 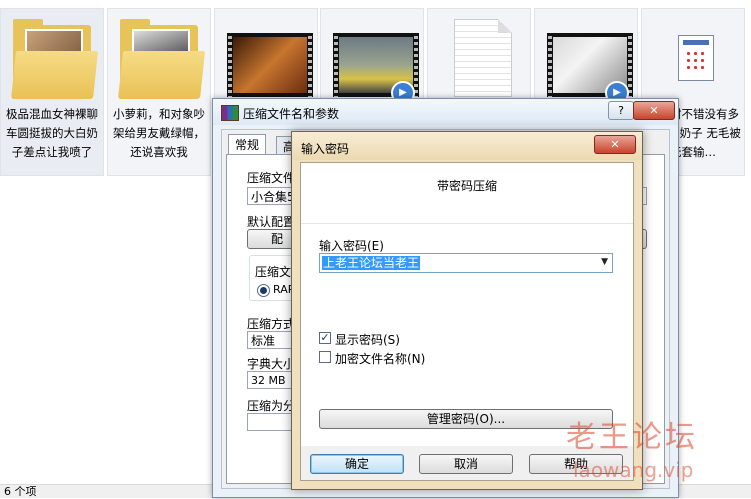 I want to click on item-count: 6 个项, so click(x=20, y=491).